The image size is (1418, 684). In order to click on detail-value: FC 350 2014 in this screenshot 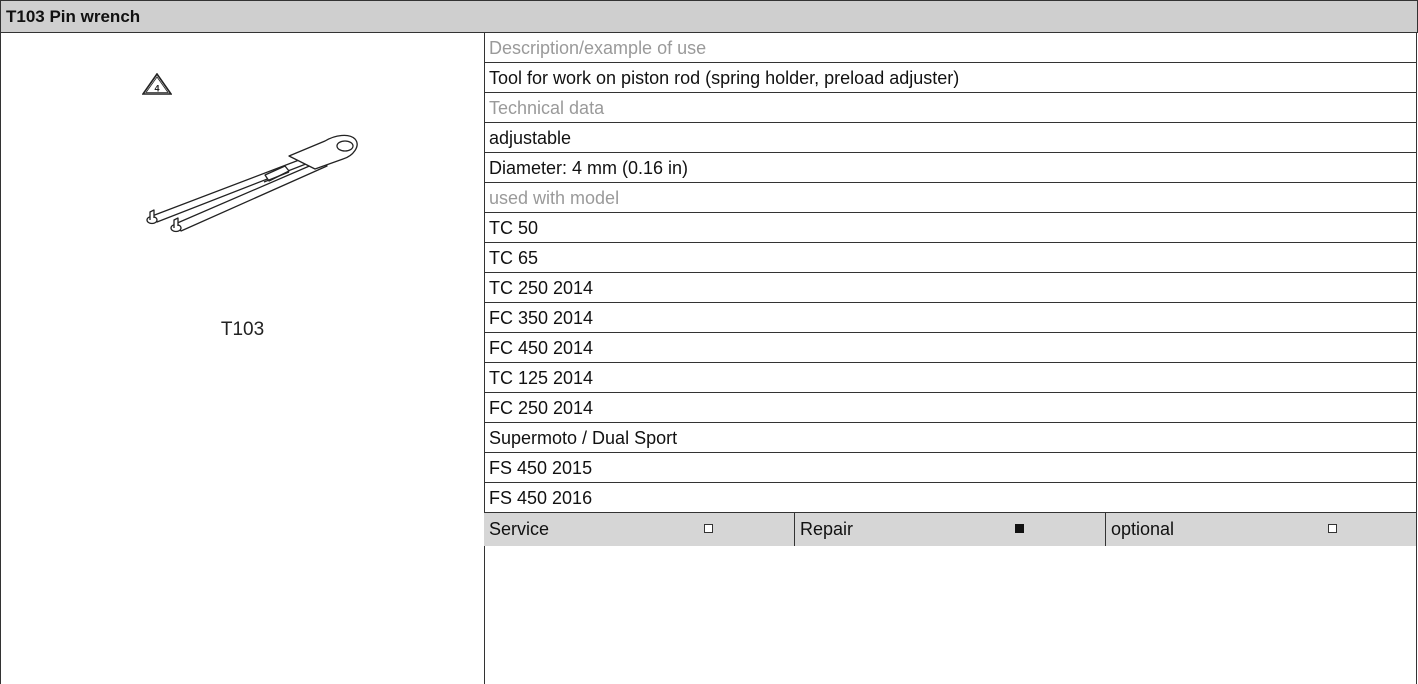, I will do `click(950, 318)`.